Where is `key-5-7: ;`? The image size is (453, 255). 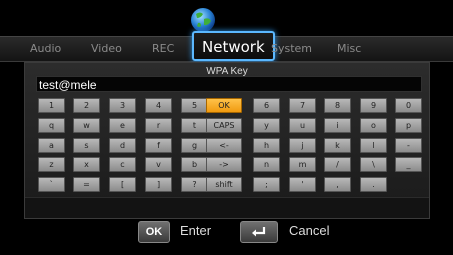 key-5-7: ; is located at coordinates (266, 184).